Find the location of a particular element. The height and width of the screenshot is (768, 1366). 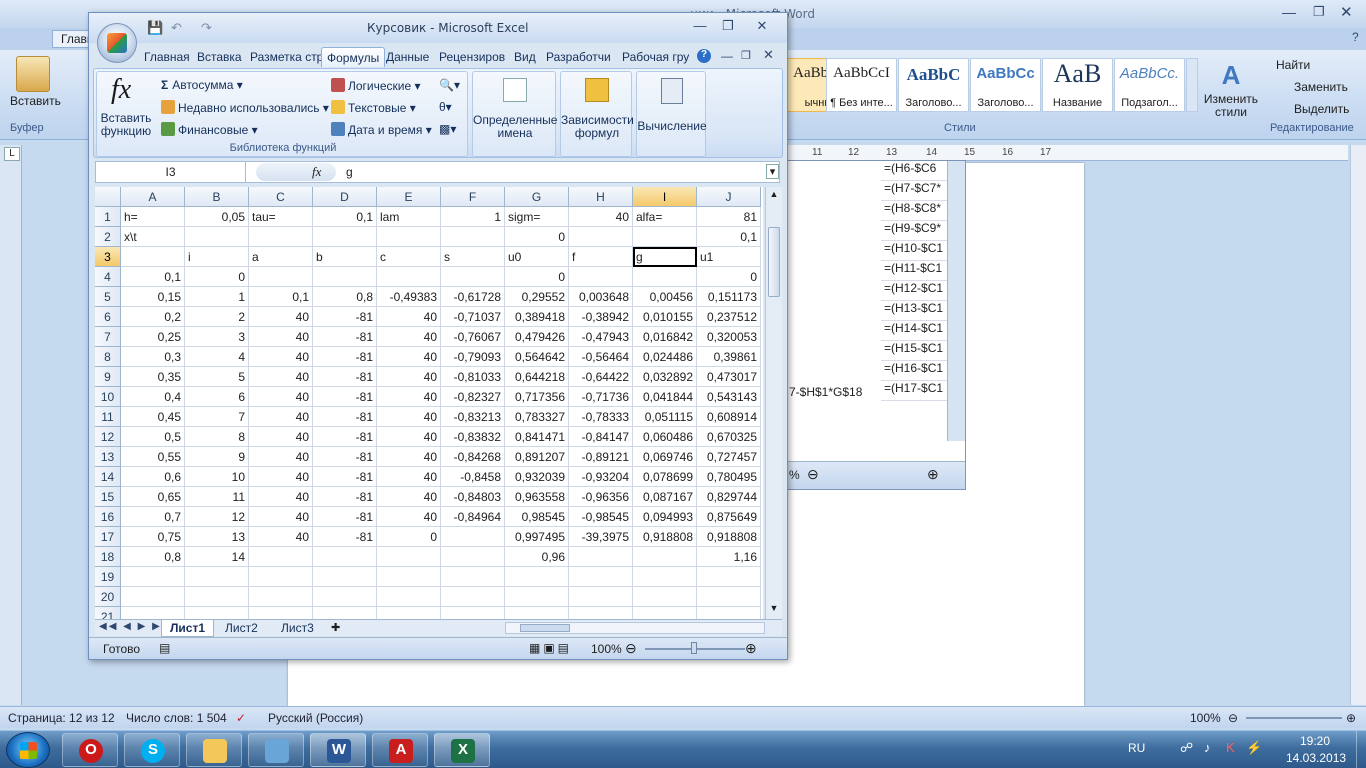

insert-function-icon: fx is located at coordinates (316, 172).